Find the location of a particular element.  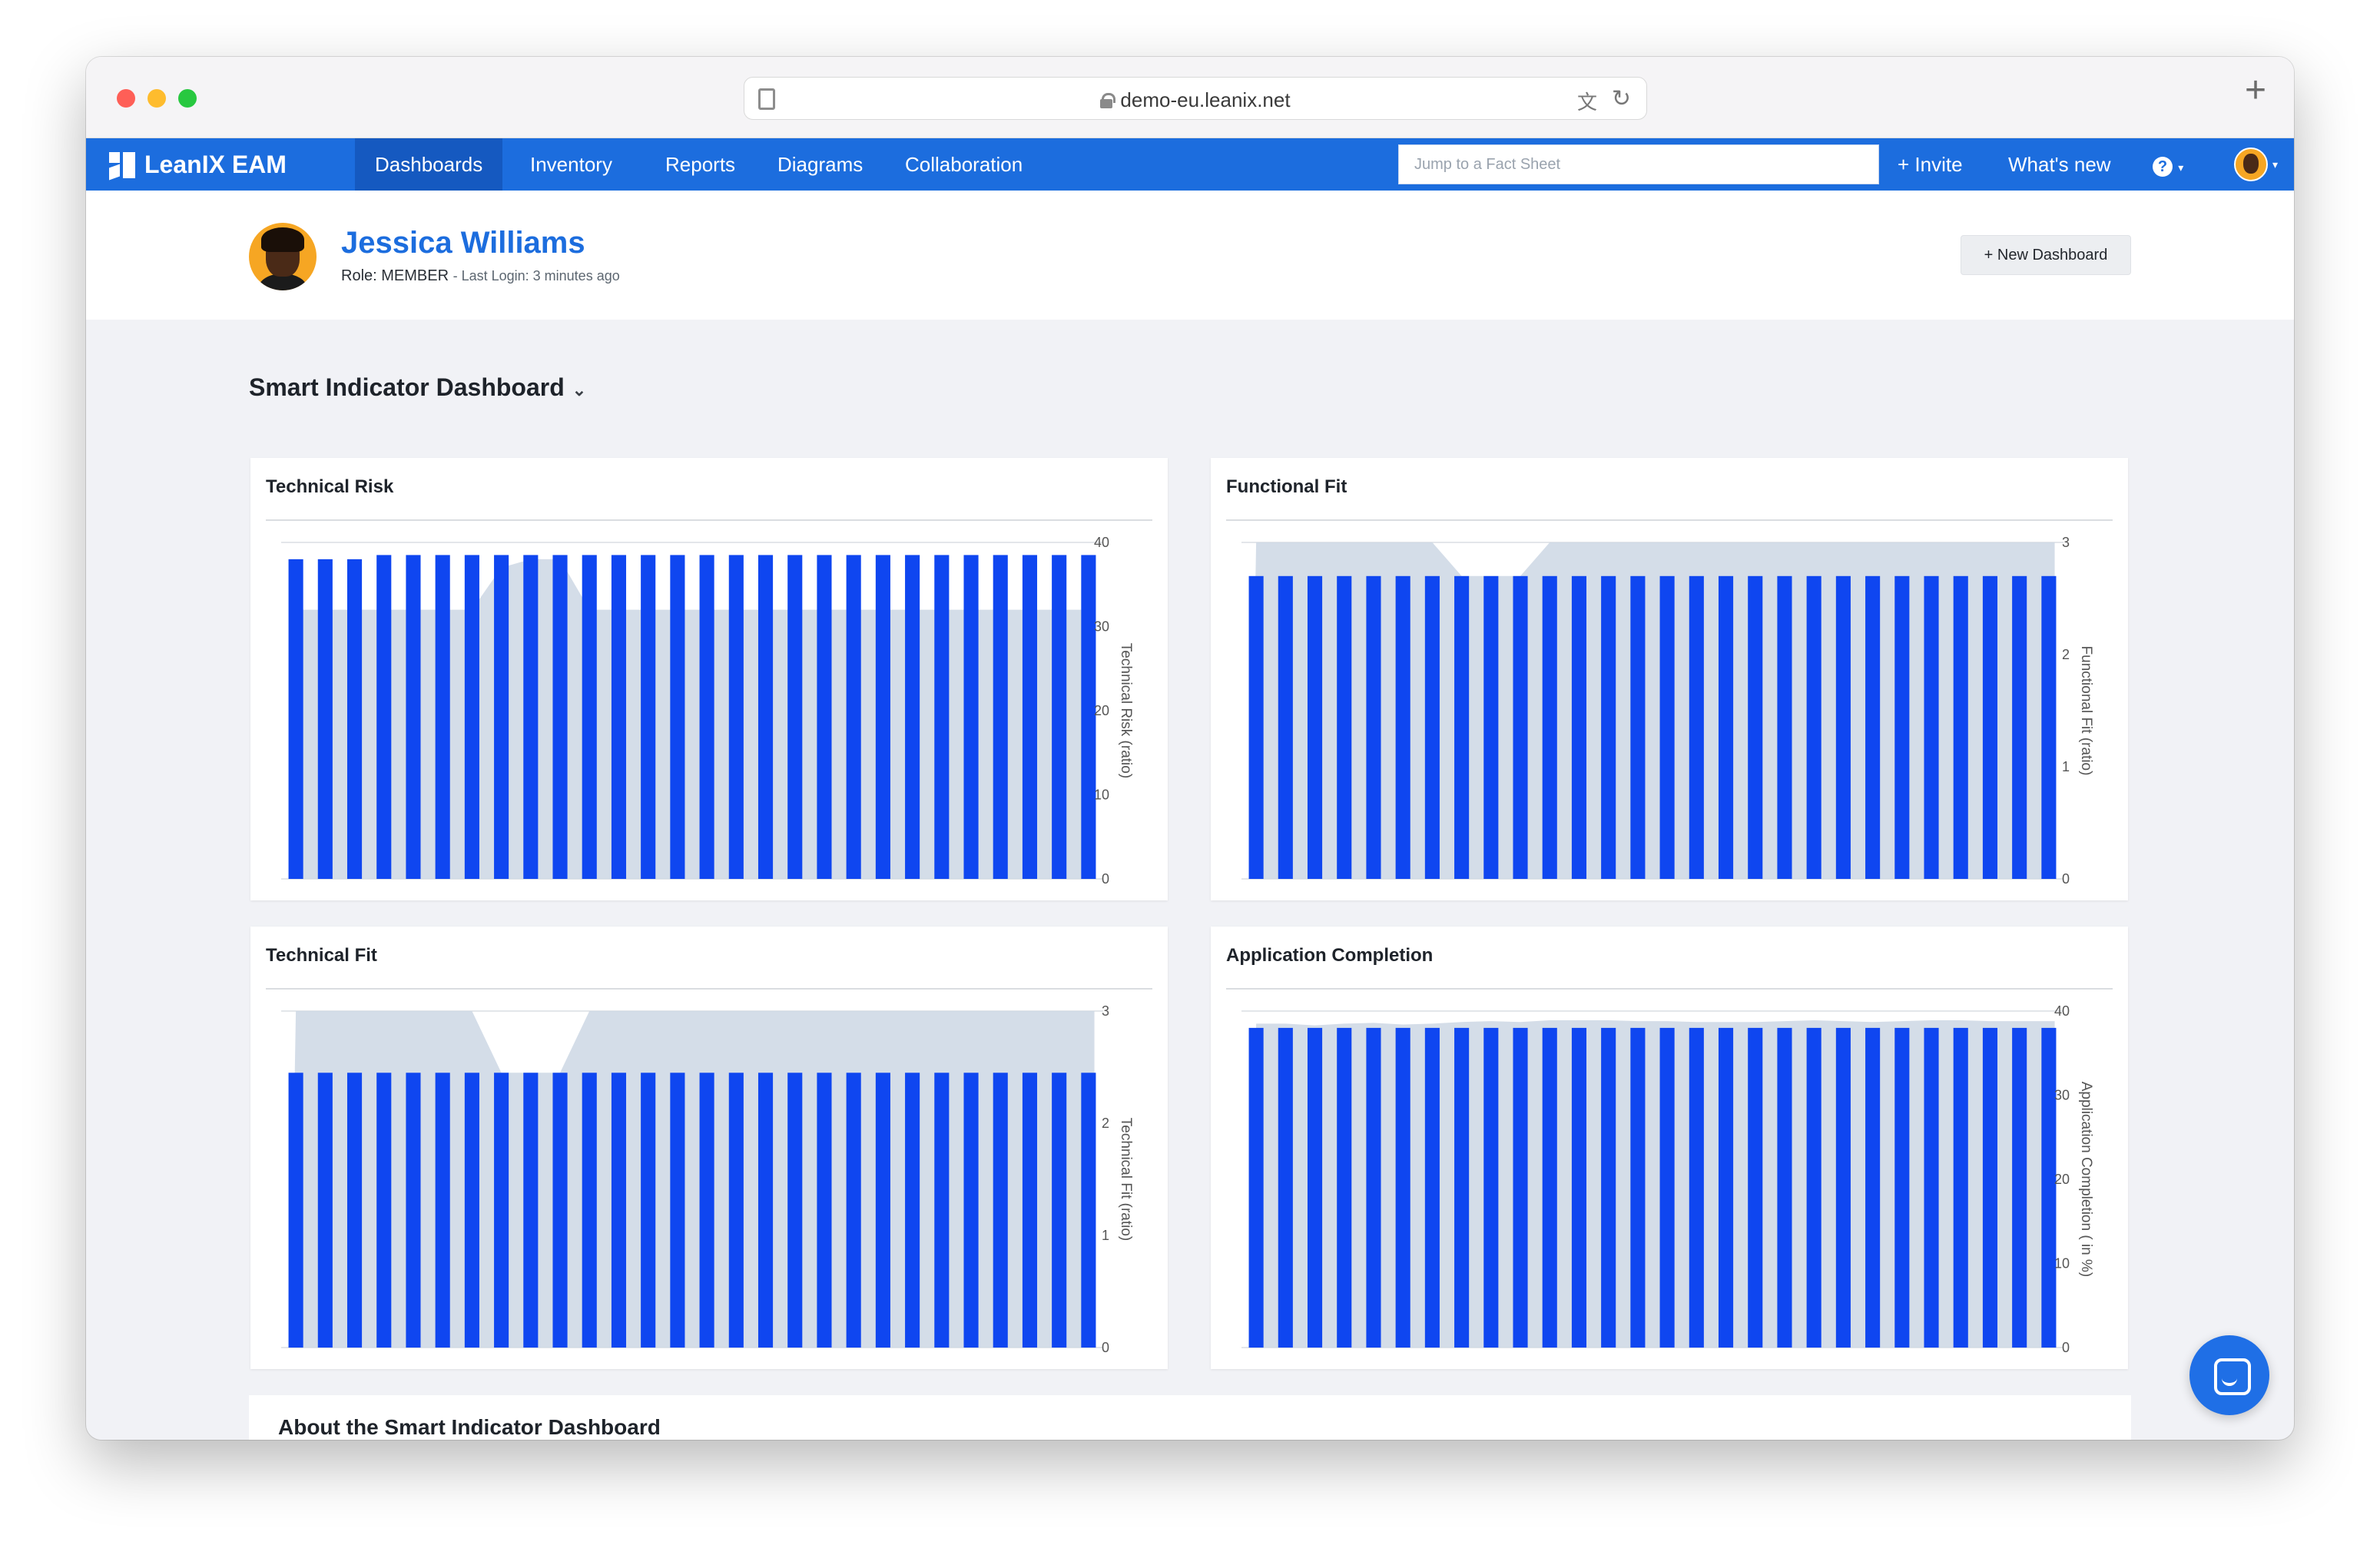

new-tab-icon: + is located at coordinates (2255, 90).